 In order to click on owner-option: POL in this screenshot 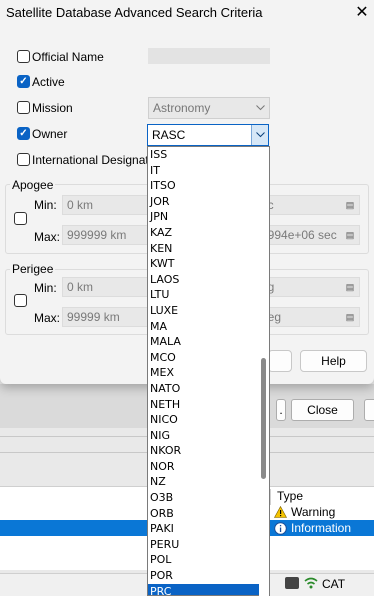, I will do `click(208, 560)`.